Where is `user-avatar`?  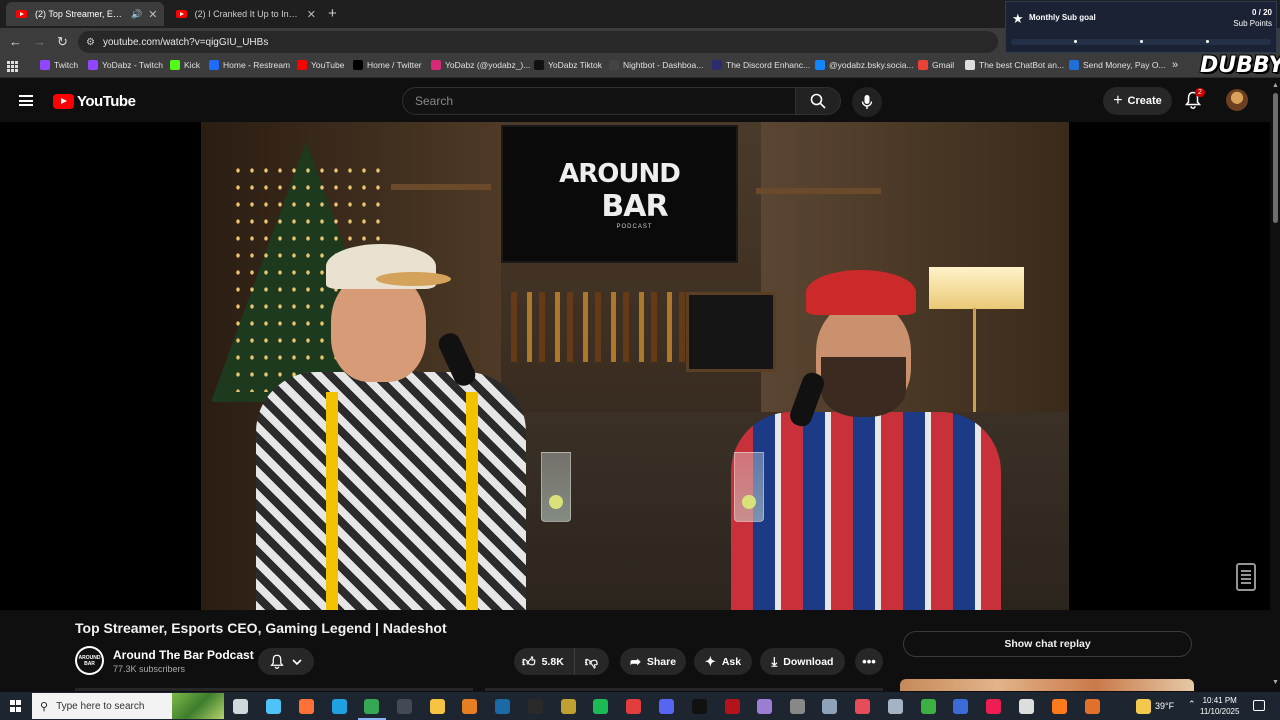 user-avatar is located at coordinates (1237, 100).